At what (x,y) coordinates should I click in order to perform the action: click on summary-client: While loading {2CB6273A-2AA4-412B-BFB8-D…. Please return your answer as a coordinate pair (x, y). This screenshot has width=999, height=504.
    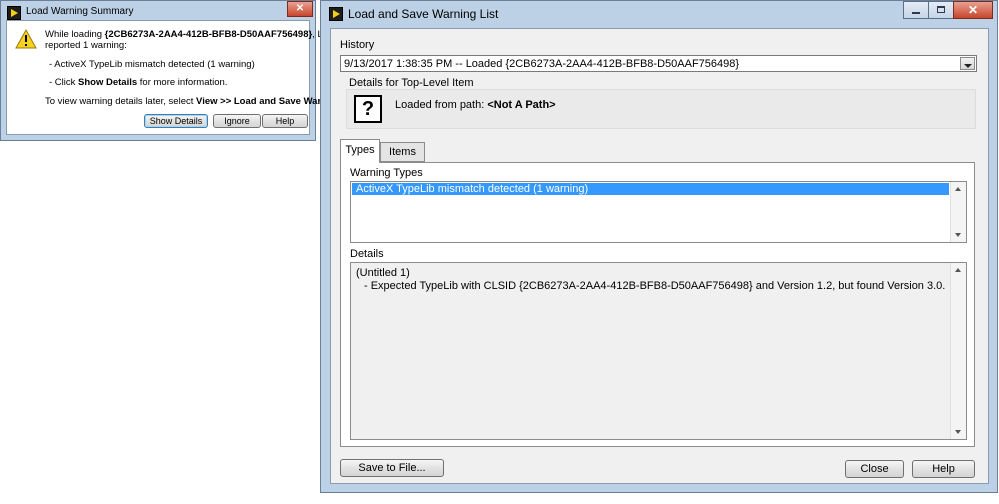
    Looking at the image, I should click on (184, 77).